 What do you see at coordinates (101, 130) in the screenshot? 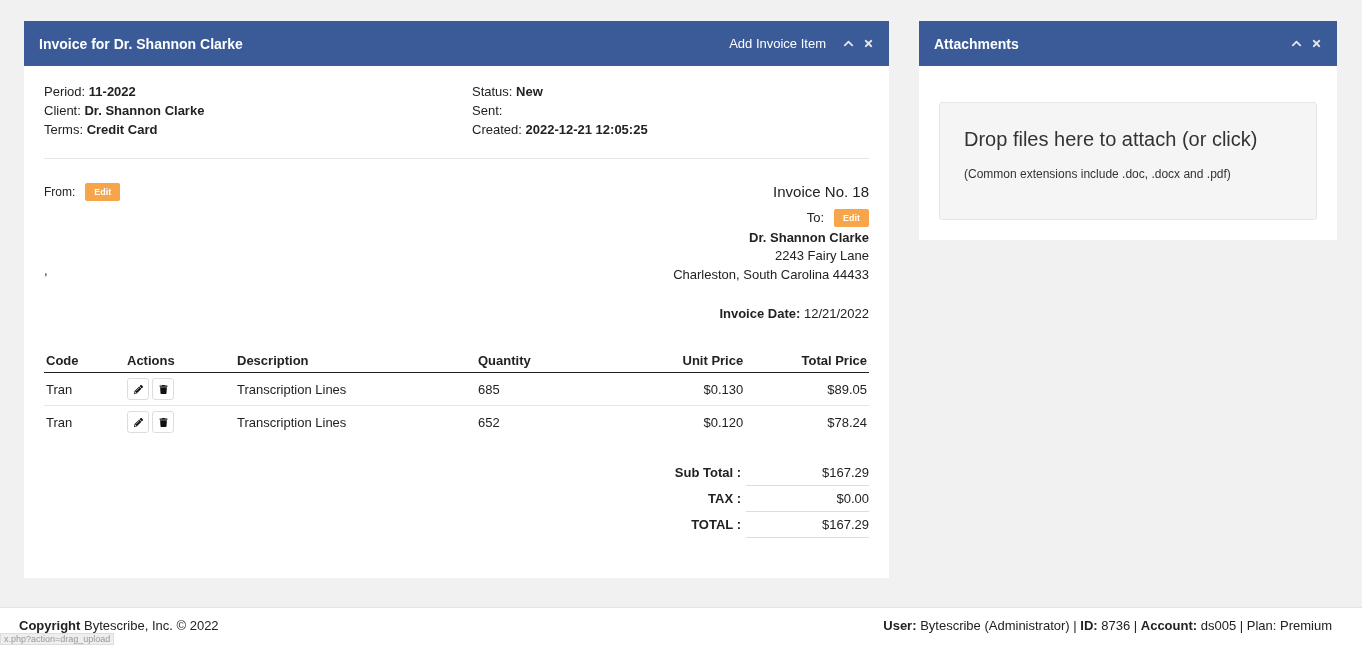
I see `meta-text: Terms: Credit Card` at bounding box center [101, 130].